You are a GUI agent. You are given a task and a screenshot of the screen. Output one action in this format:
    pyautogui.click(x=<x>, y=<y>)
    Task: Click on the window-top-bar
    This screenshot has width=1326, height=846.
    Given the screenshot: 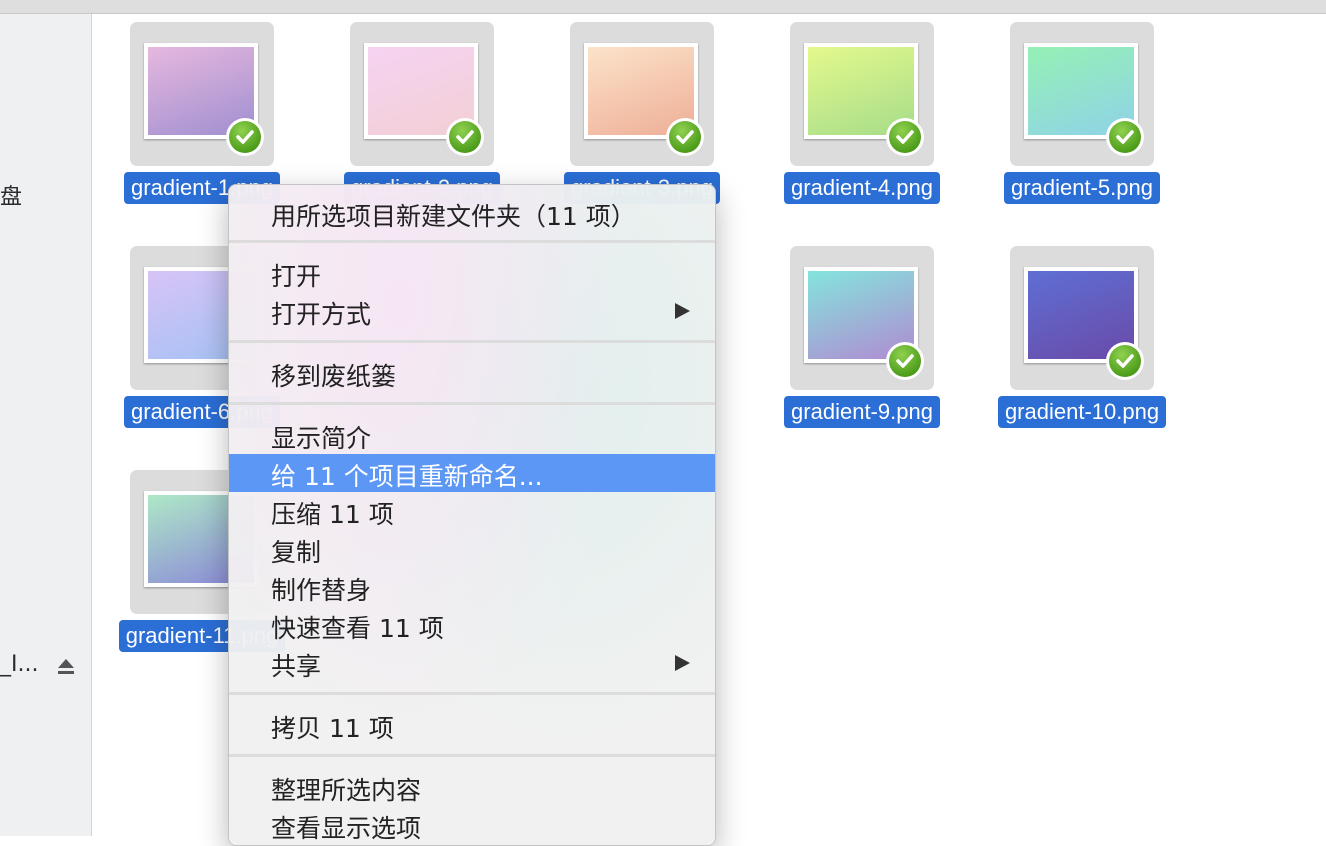 What is the action you would take?
    pyautogui.click(x=663, y=7)
    